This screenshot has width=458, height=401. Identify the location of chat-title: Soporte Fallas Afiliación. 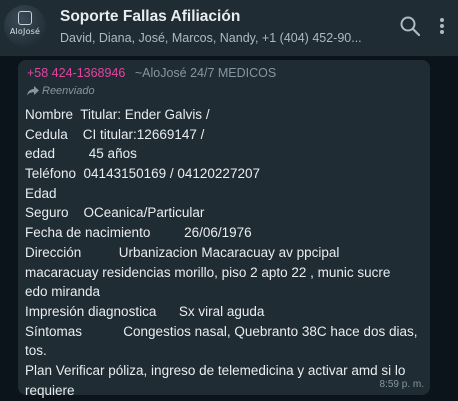
(150, 17).